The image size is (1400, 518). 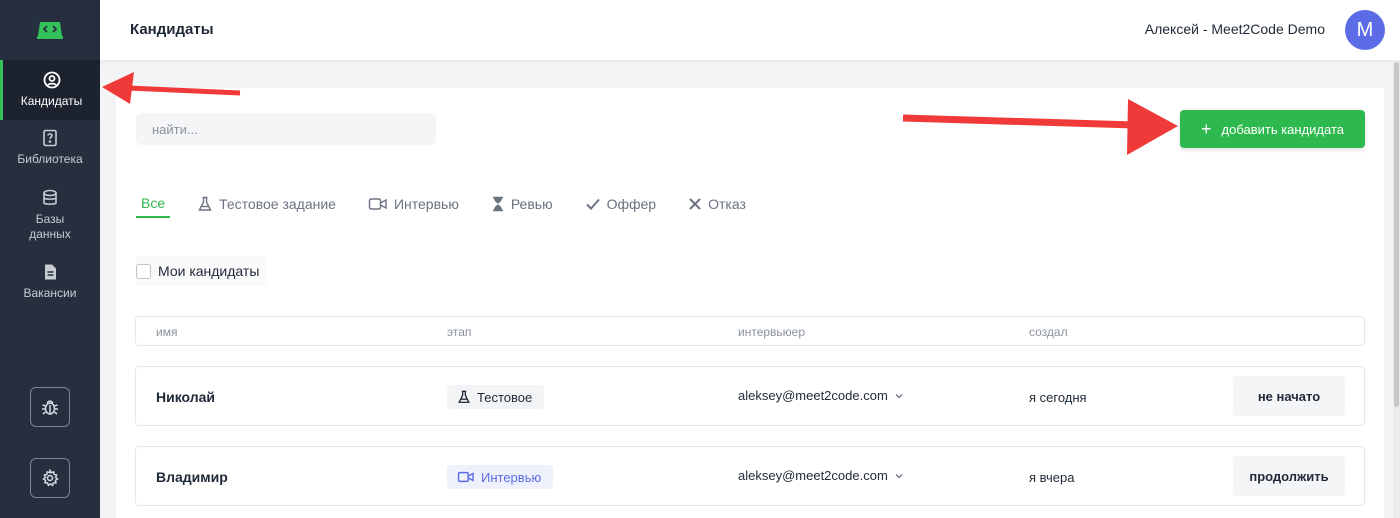 What do you see at coordinates (50, 90) in the screenshot?
I see `sidebar-item-candidates: Кандидаты` at bounding box center [50, 90].